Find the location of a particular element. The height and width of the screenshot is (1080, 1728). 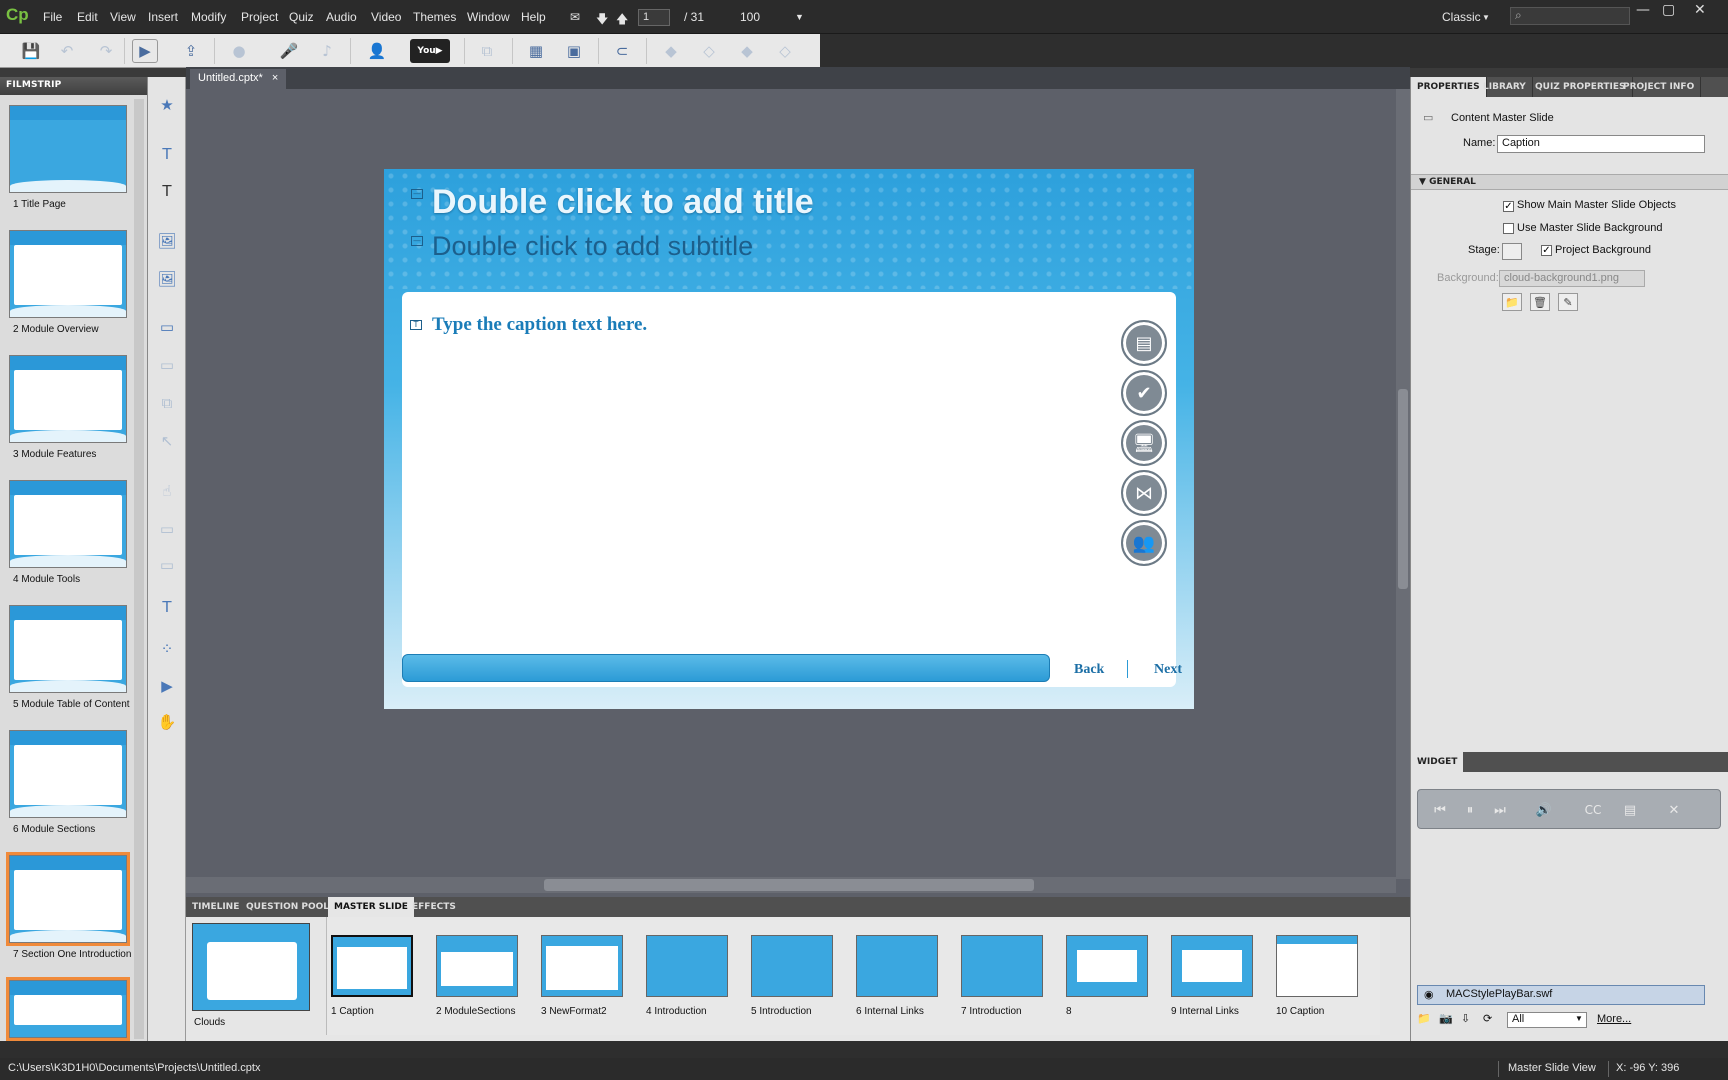

bring-to-front-icon: ◆ is located at coordinates (747, 51).